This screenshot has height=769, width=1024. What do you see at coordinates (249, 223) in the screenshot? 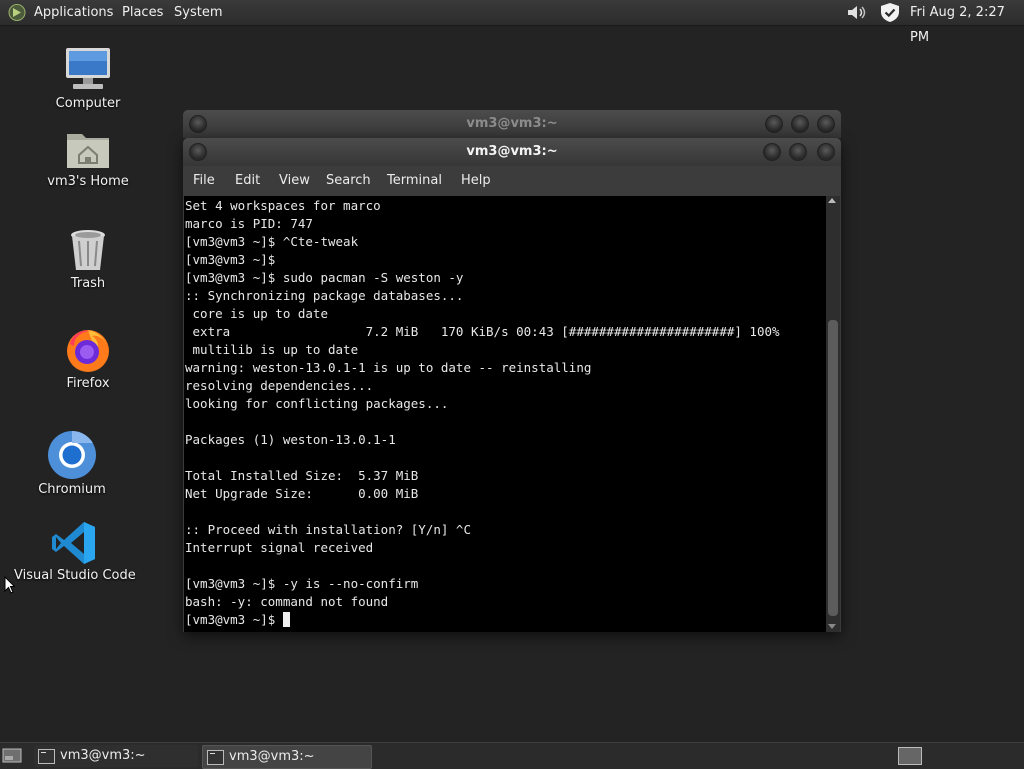
I see `terminal-line: marco is PID: 747` at bounding box center [249, 223].